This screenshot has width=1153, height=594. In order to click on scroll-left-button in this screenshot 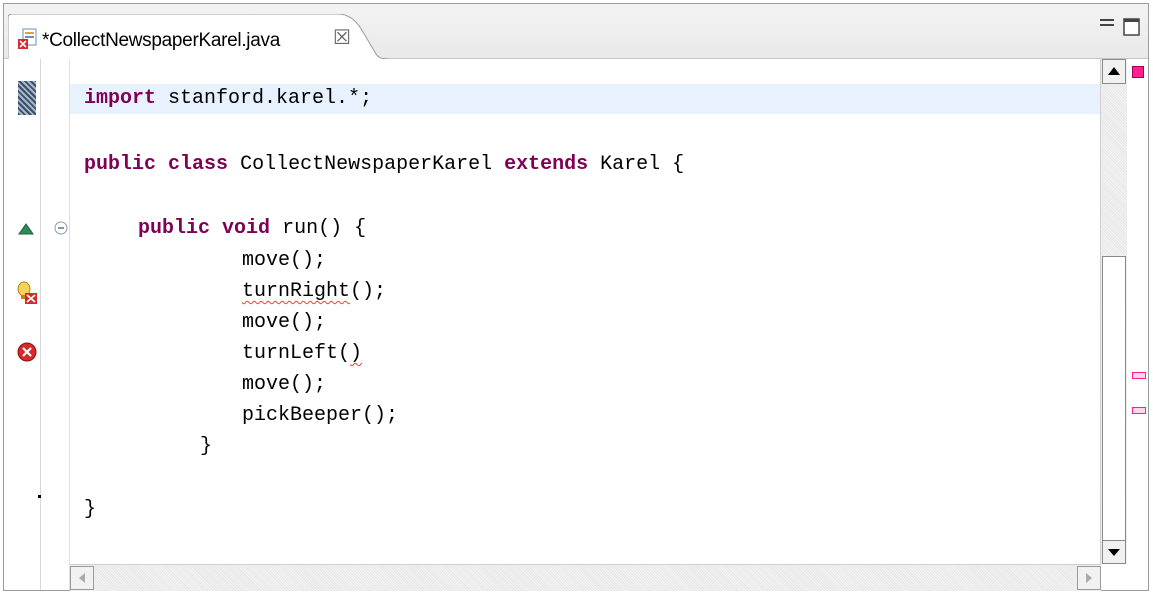, I will do `click(82, 578)`.